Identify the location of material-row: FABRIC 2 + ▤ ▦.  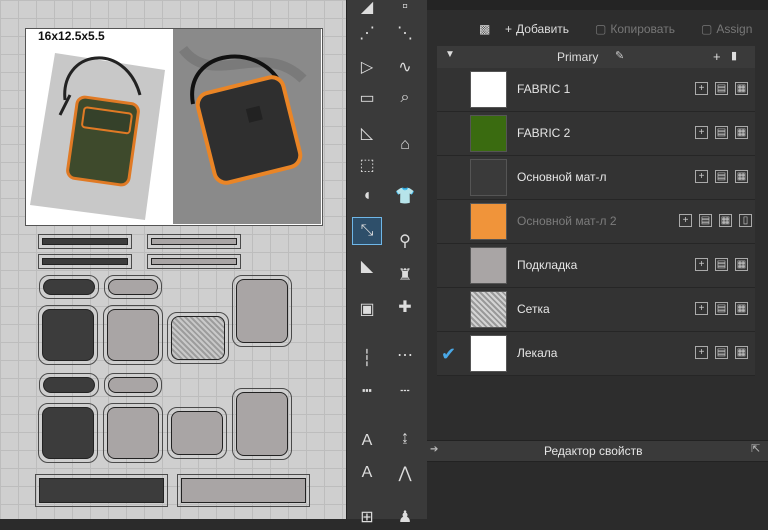
(596, 134).